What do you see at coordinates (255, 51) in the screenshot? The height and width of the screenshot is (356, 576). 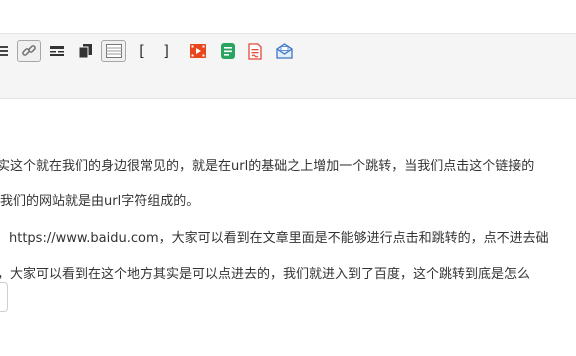 I see `document-red-icon` at bounding box center [255, 51].